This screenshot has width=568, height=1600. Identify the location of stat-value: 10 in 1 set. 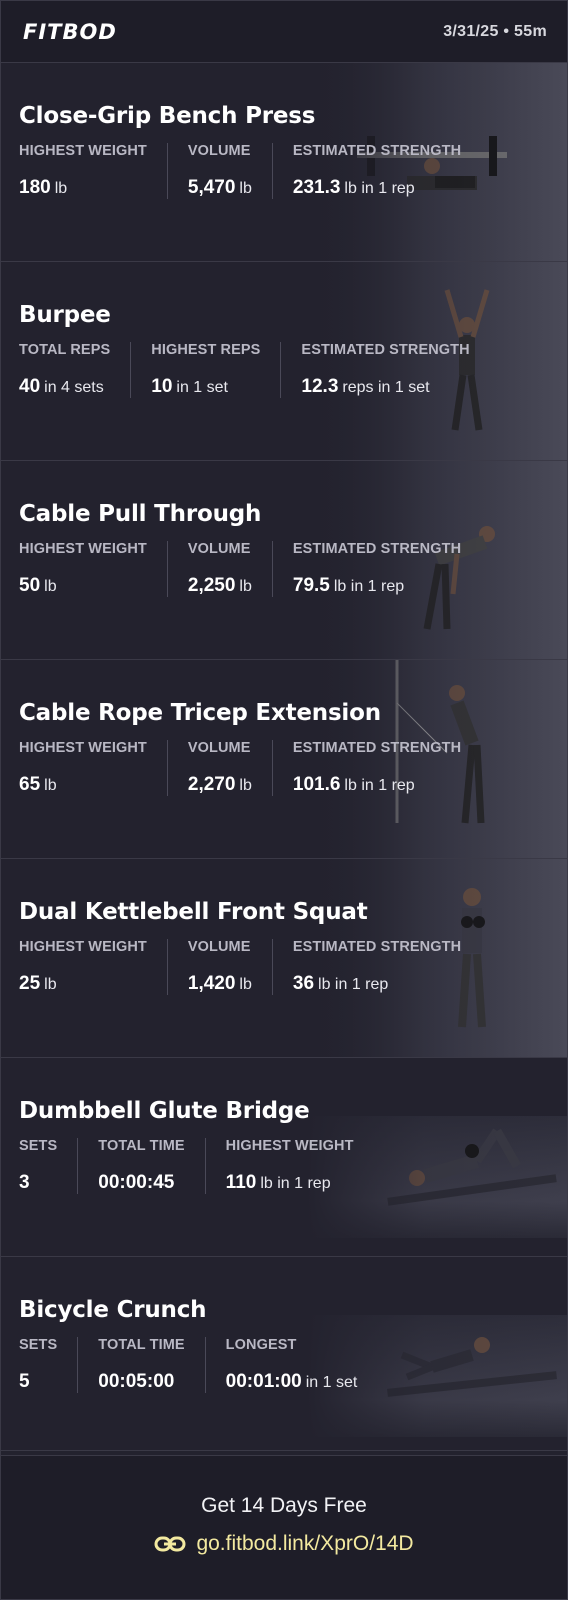
(205, 387).